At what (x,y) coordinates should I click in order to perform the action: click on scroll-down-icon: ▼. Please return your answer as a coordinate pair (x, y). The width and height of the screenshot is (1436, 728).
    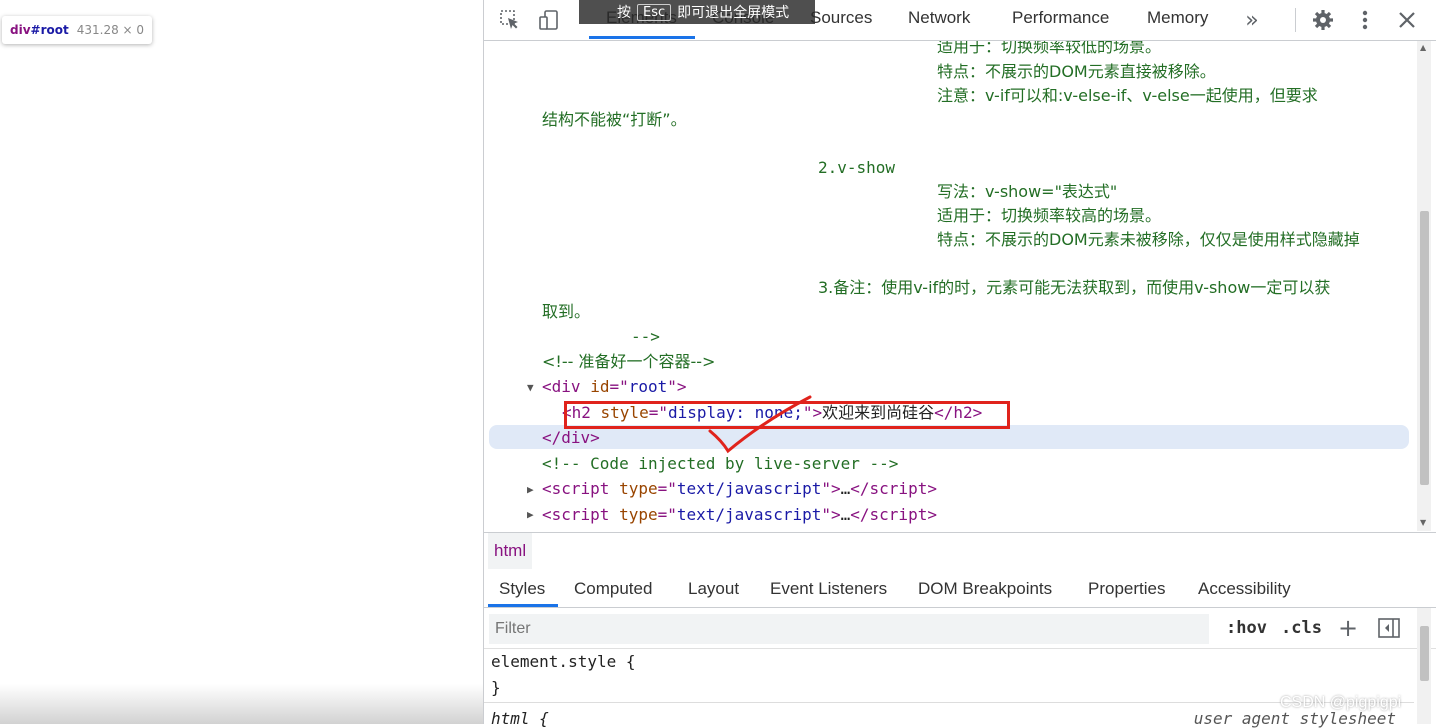
    Looking at the image, I should click on (1423, 522).